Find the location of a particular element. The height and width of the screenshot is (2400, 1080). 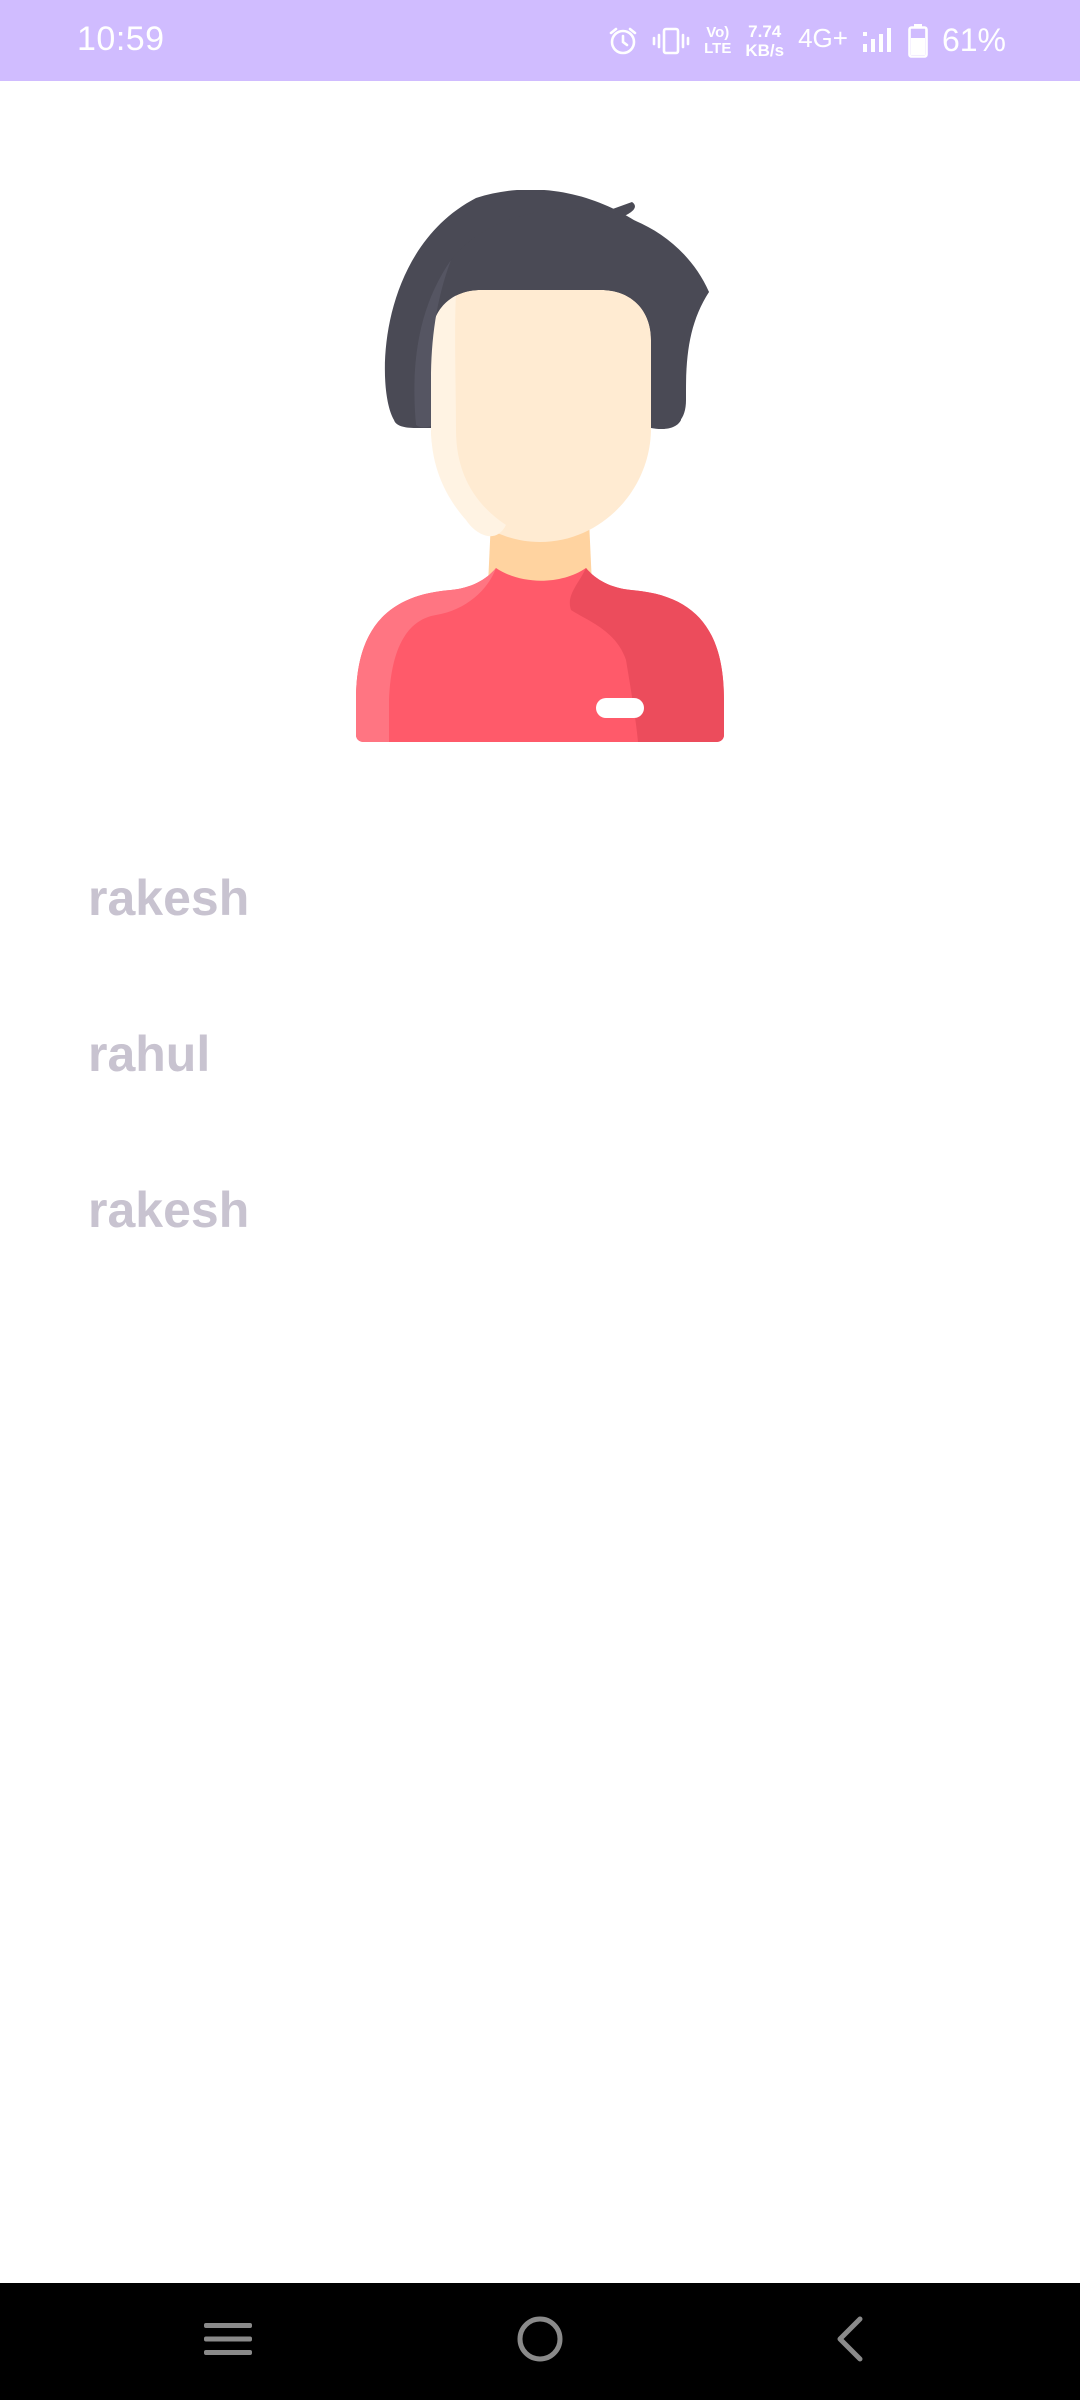

network-speed: 7.74 KB/s is located at coordinates (764, 41).